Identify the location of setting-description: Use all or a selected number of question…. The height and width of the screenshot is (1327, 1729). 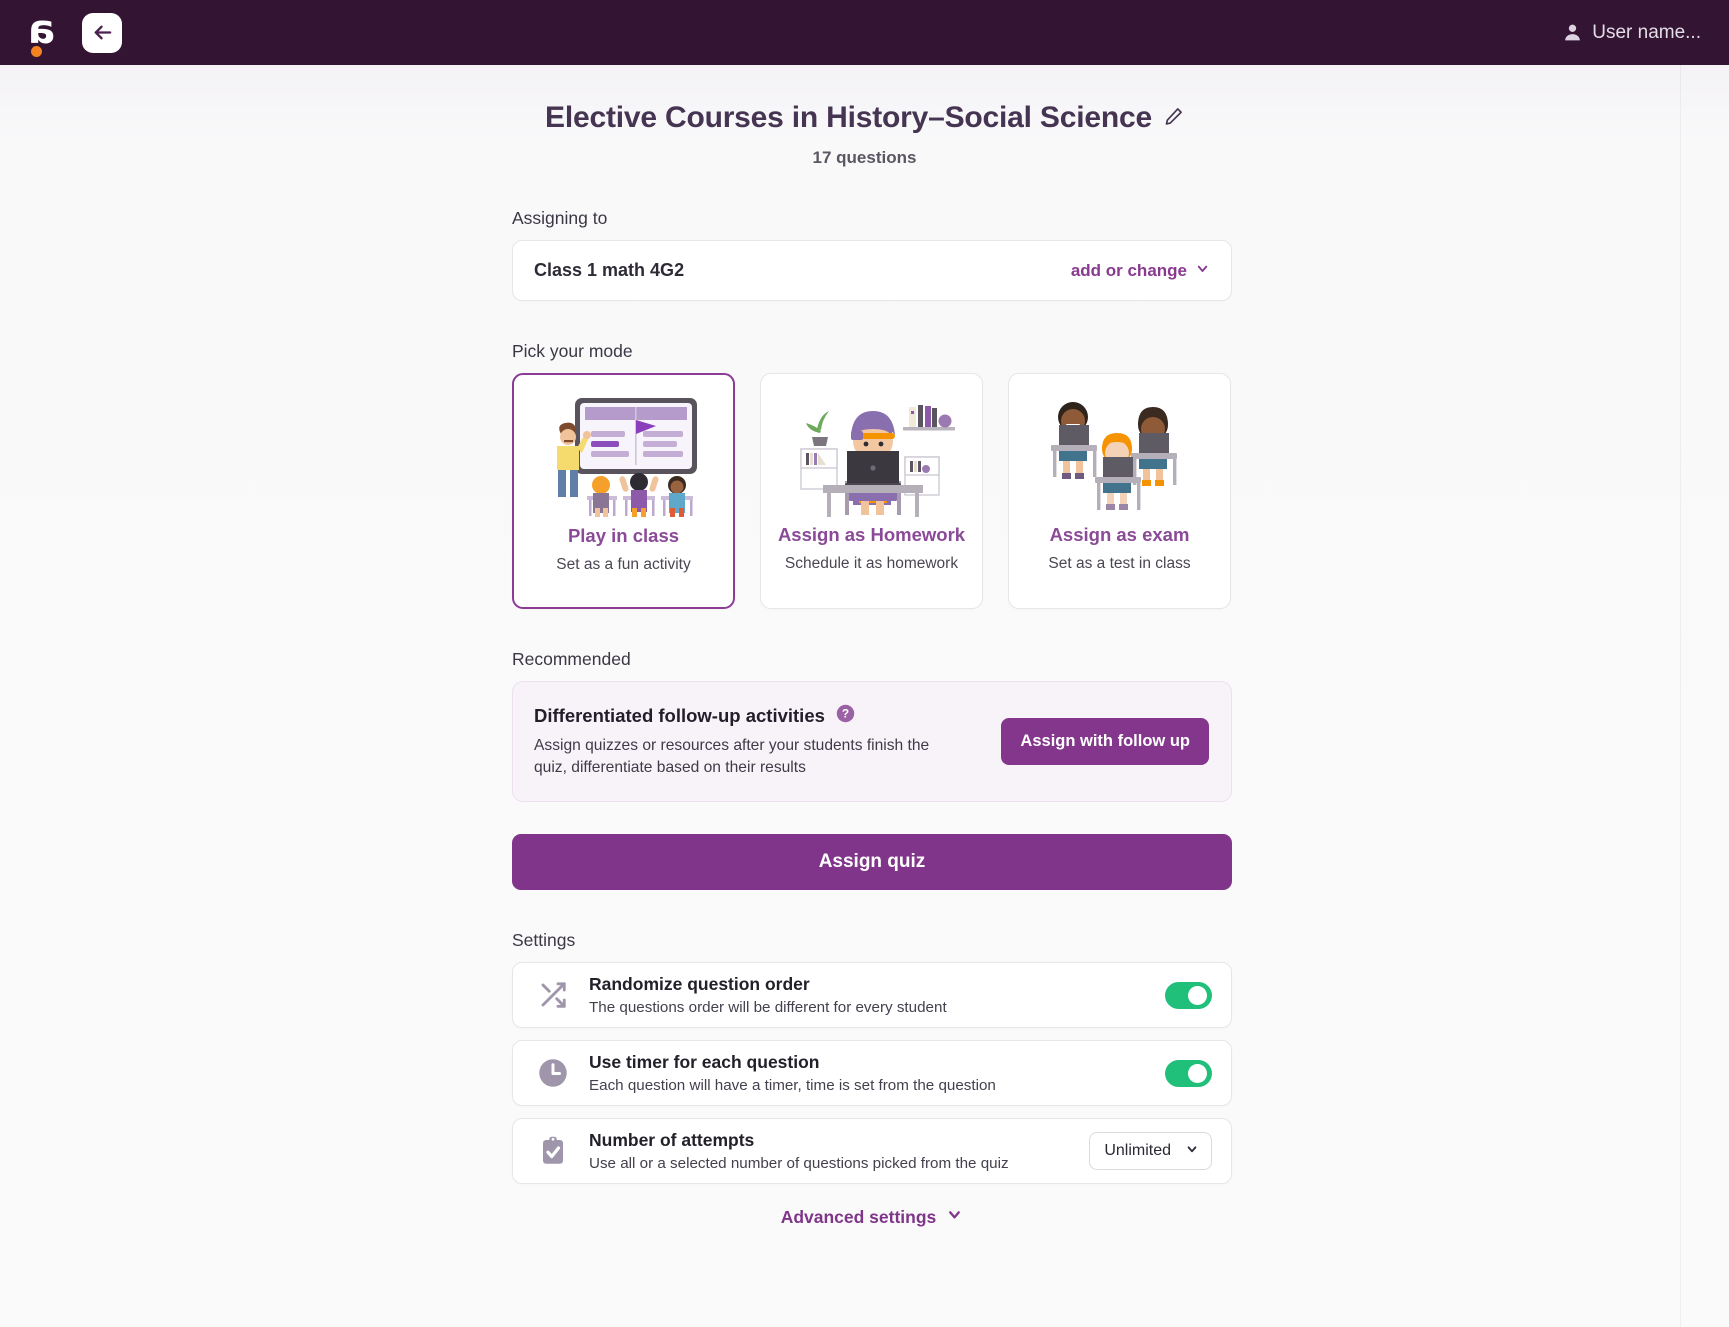
(799, 1164).